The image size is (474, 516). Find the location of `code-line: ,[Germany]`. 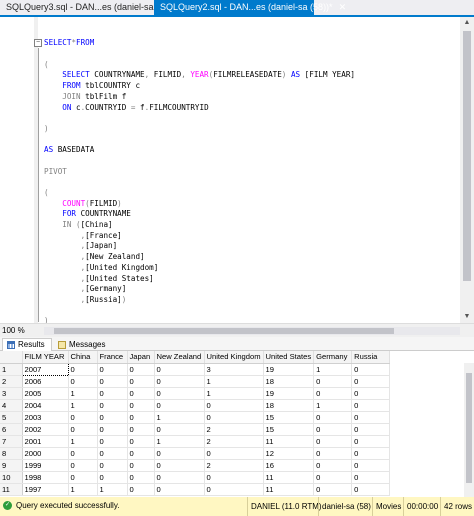

code-line: ,[Germany] is located at coordinates (252, 289).